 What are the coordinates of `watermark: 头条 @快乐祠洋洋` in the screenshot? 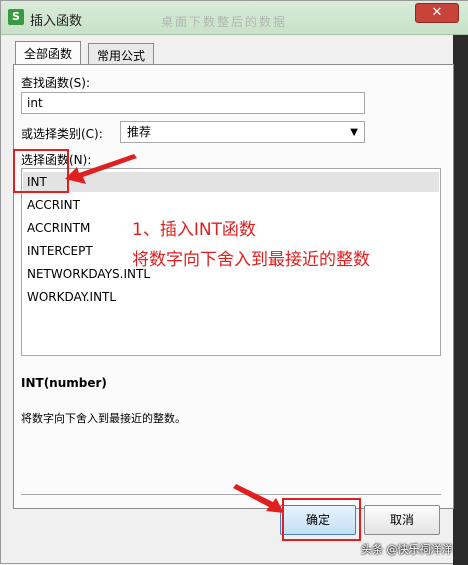 It's located at (407, 549).